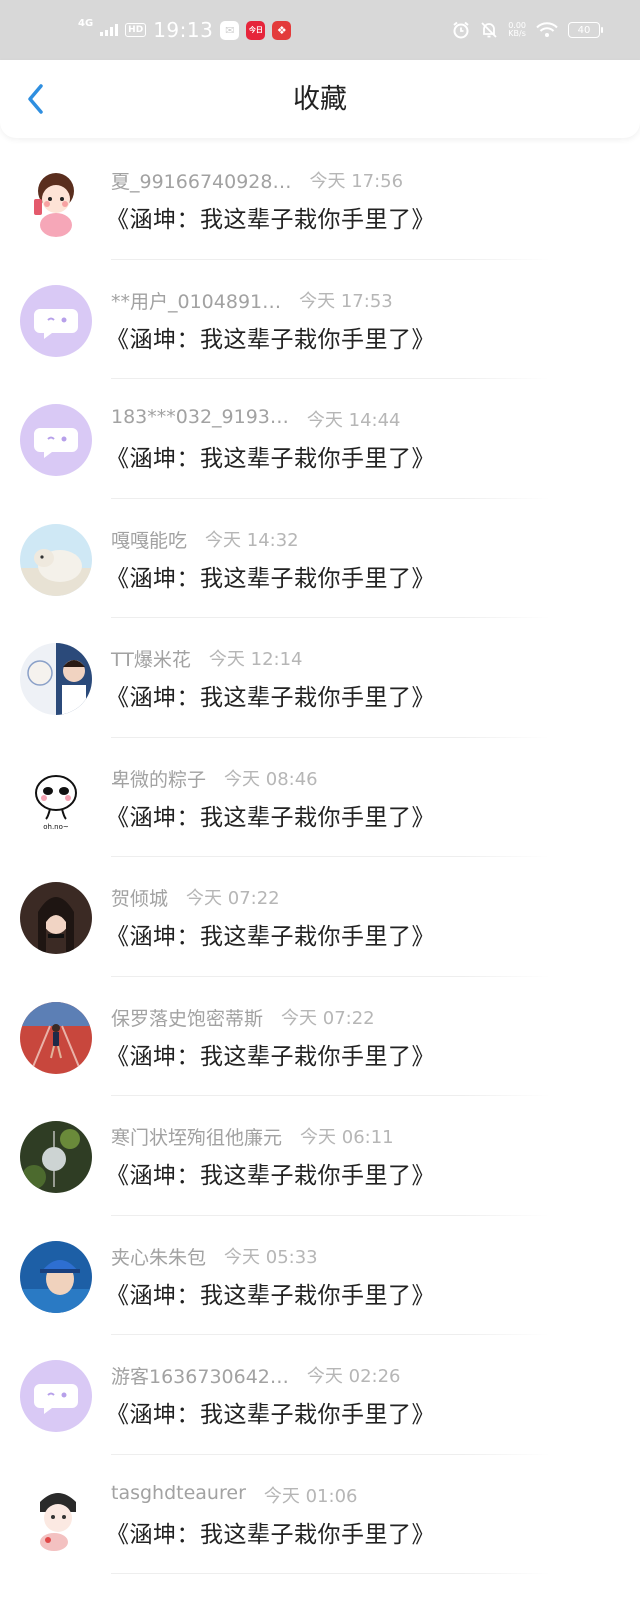 This screenshot has width=640, height=1608. What do you see at coordinates (151, 660) in the screenshot?
I see `user-name: TT爆米花` at bounding box center [151, 660].